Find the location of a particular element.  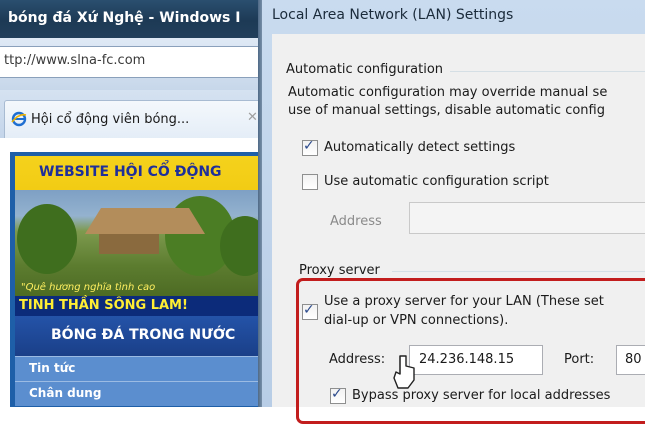

script-address-label: Address is located at coordinates (356, 221).